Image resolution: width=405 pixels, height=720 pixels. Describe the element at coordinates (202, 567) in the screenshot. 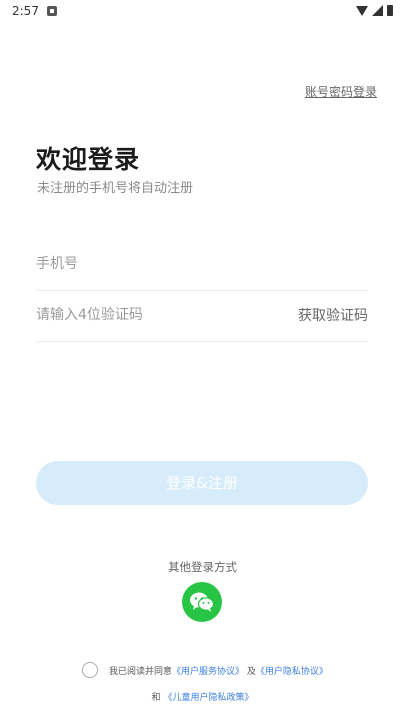

I see `other-login-label: 其他登录方式` at that location.